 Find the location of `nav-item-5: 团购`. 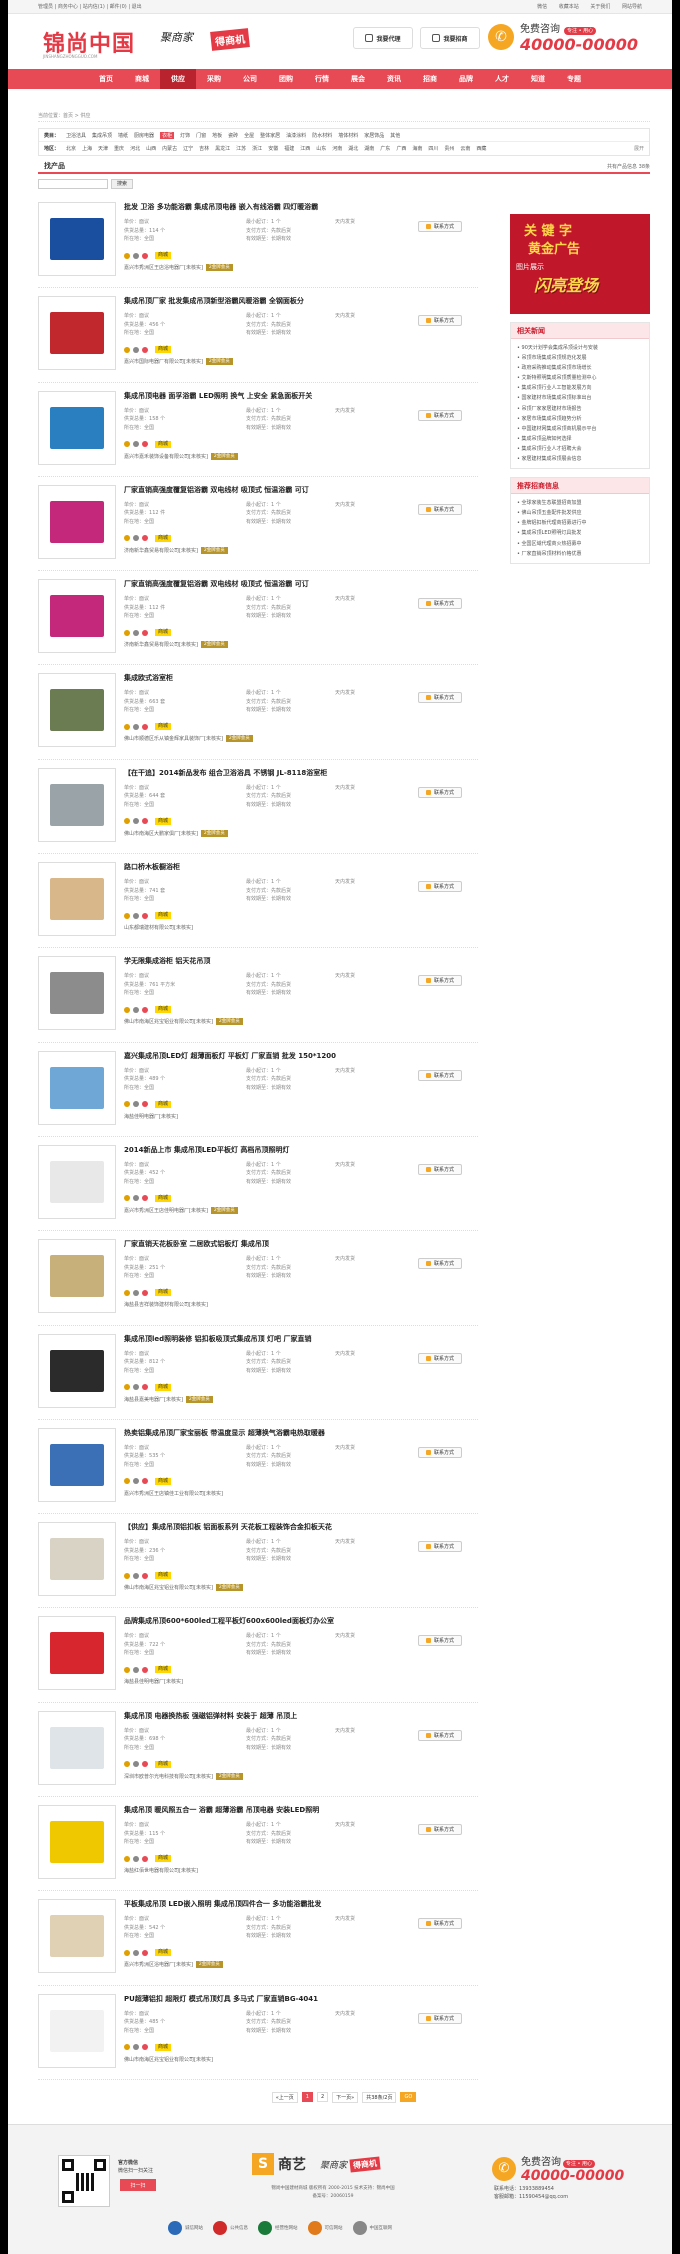

nav-item-5: 团购 is located at coordinates (286, 79).